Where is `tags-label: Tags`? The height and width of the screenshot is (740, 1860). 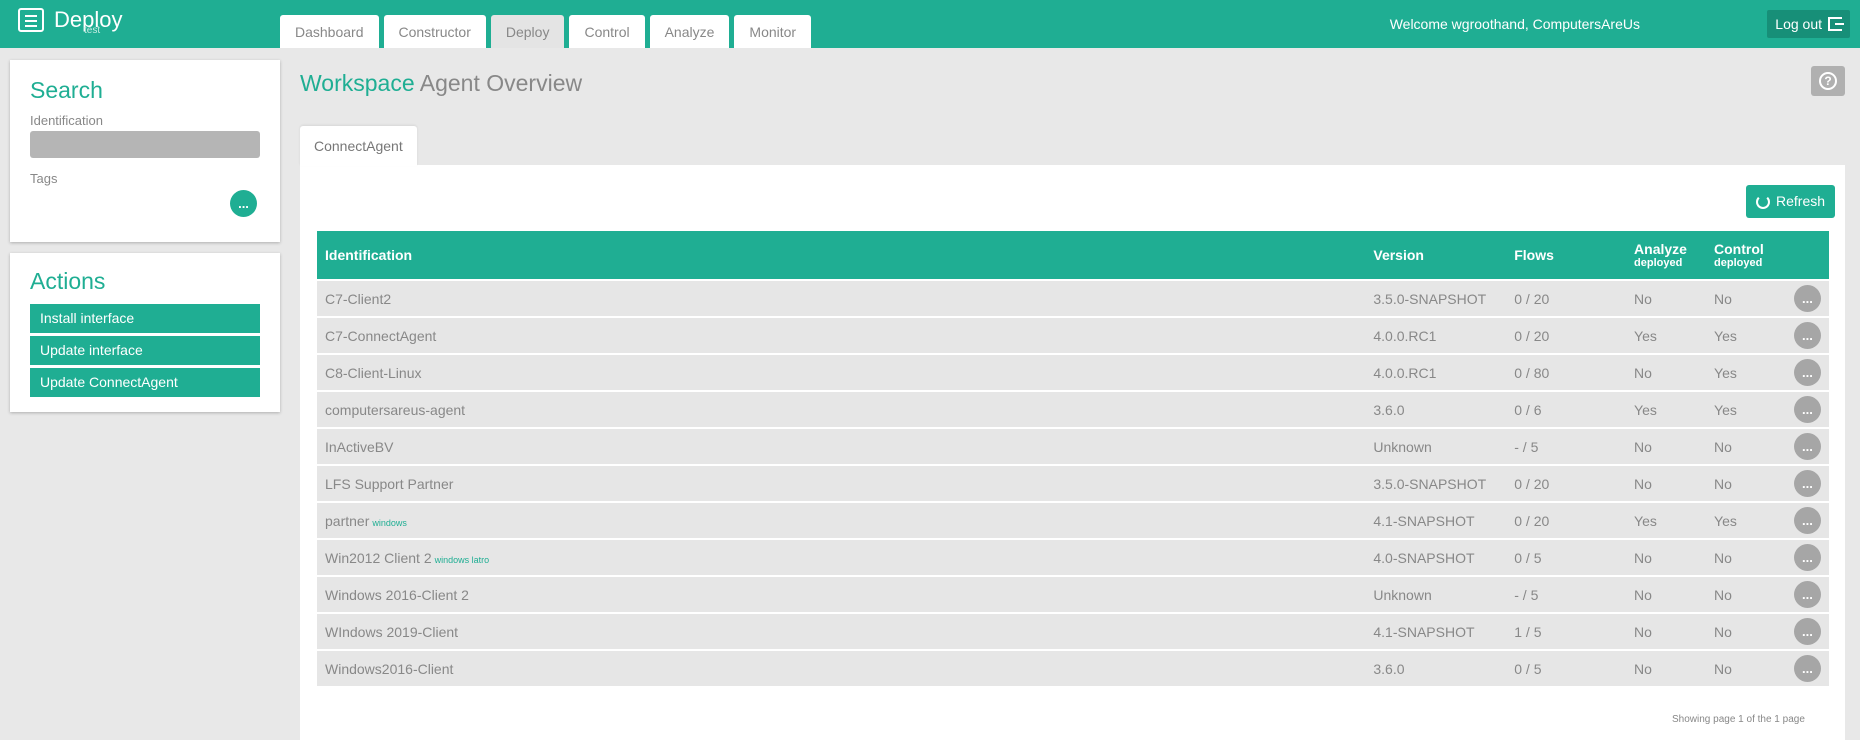
tags-label: Tags is located at coordinates (44, 178).